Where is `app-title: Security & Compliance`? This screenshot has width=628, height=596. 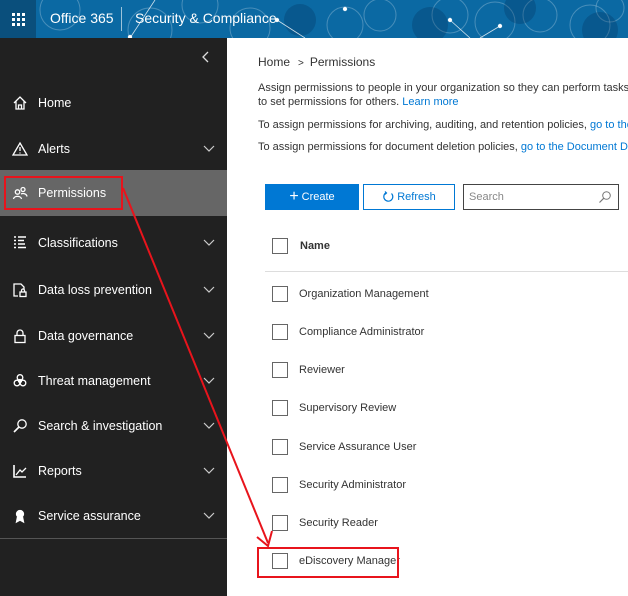 app-title: Security & Compliance is located at coordinates (206, 18).